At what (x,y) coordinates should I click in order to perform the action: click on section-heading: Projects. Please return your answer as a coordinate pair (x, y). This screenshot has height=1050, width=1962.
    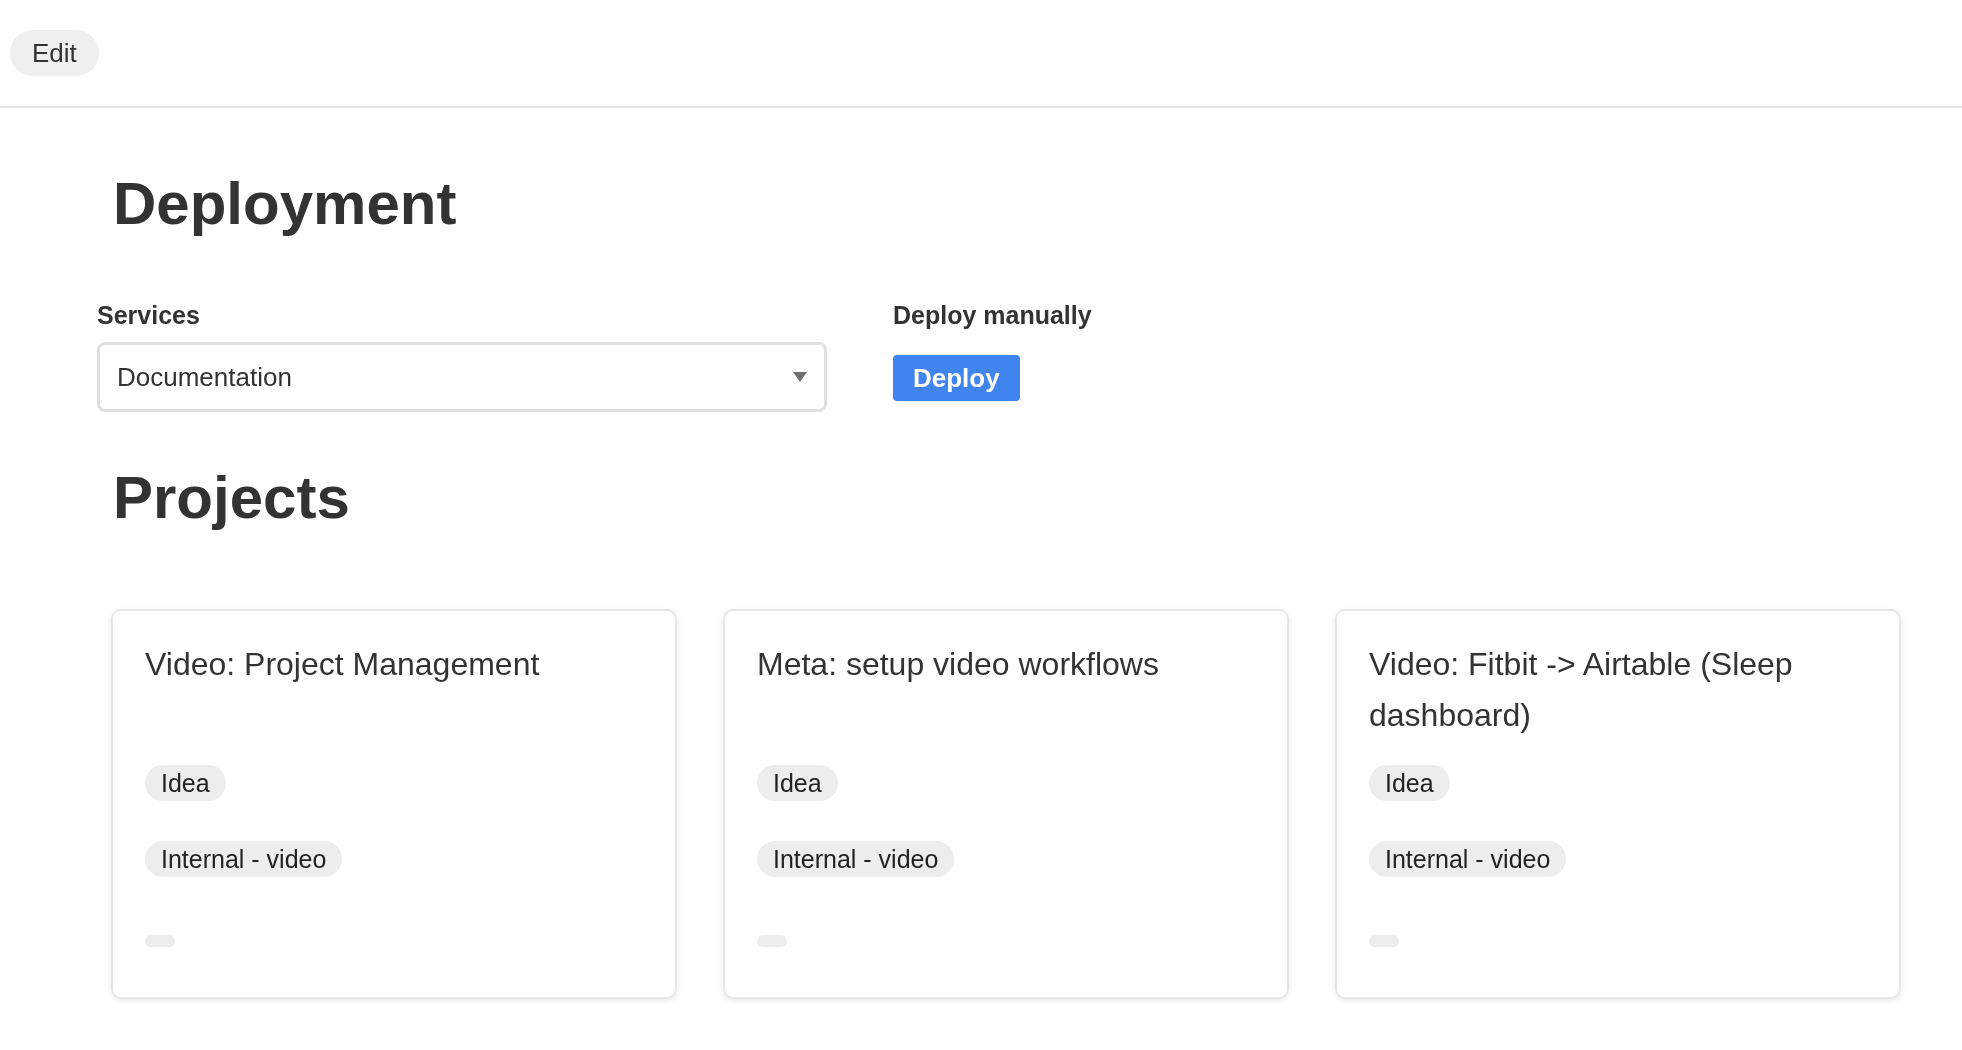
    Looking at the image, I should click on (232, 498).